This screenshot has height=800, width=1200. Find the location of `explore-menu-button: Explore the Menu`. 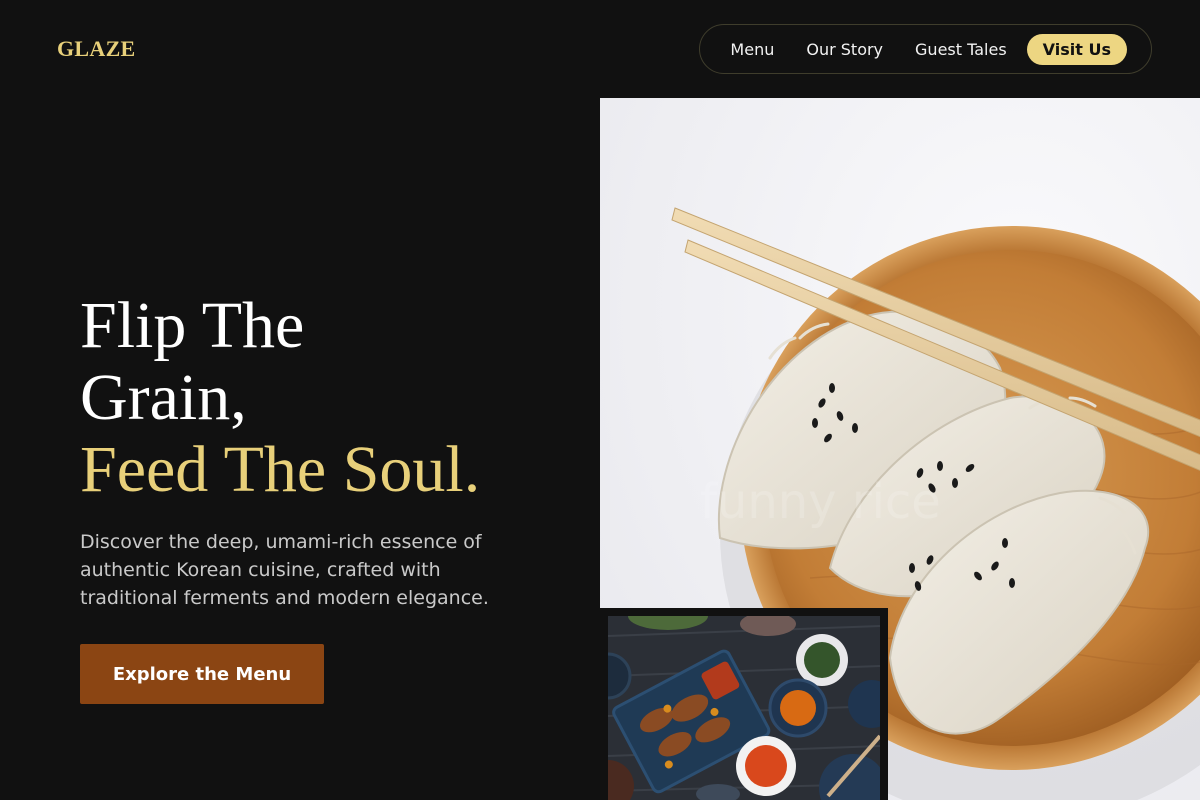

explore-menu-button: Explore the Menu is located at coordinates (202, 674).